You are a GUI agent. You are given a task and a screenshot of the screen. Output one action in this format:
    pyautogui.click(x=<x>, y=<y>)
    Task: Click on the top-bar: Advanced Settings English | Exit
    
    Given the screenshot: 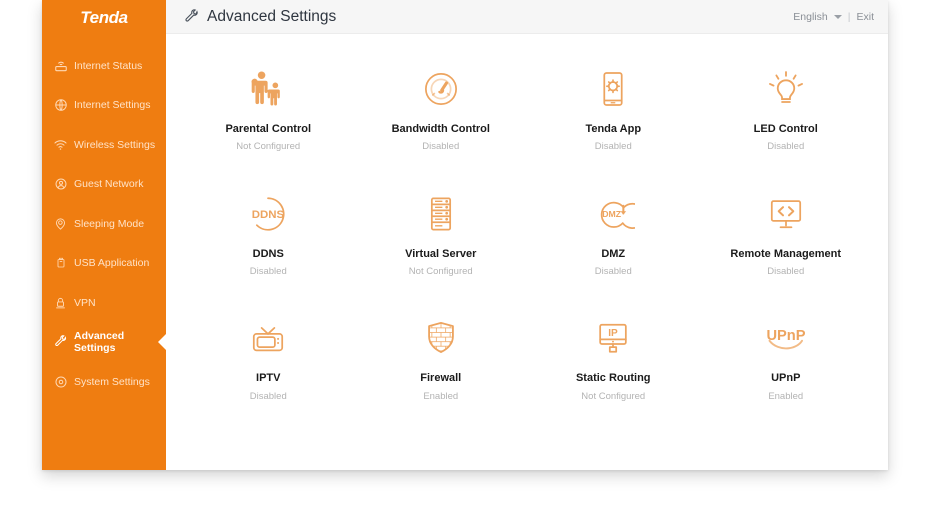 What is the action you would take?
    pyautogui.click(x=527, y=17)
    